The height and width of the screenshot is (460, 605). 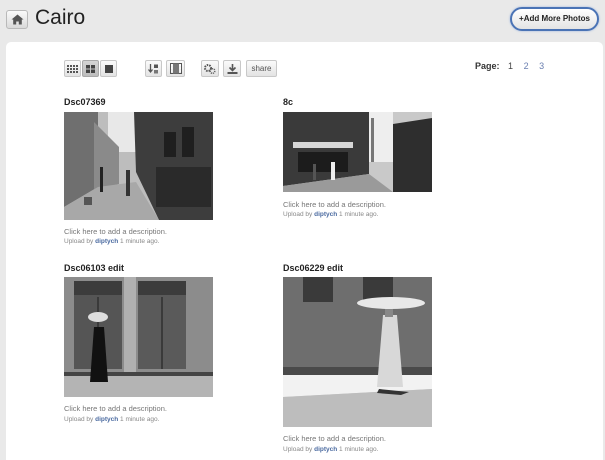 I want to click on bread-carrier-photo, so click(x=357, y=352).